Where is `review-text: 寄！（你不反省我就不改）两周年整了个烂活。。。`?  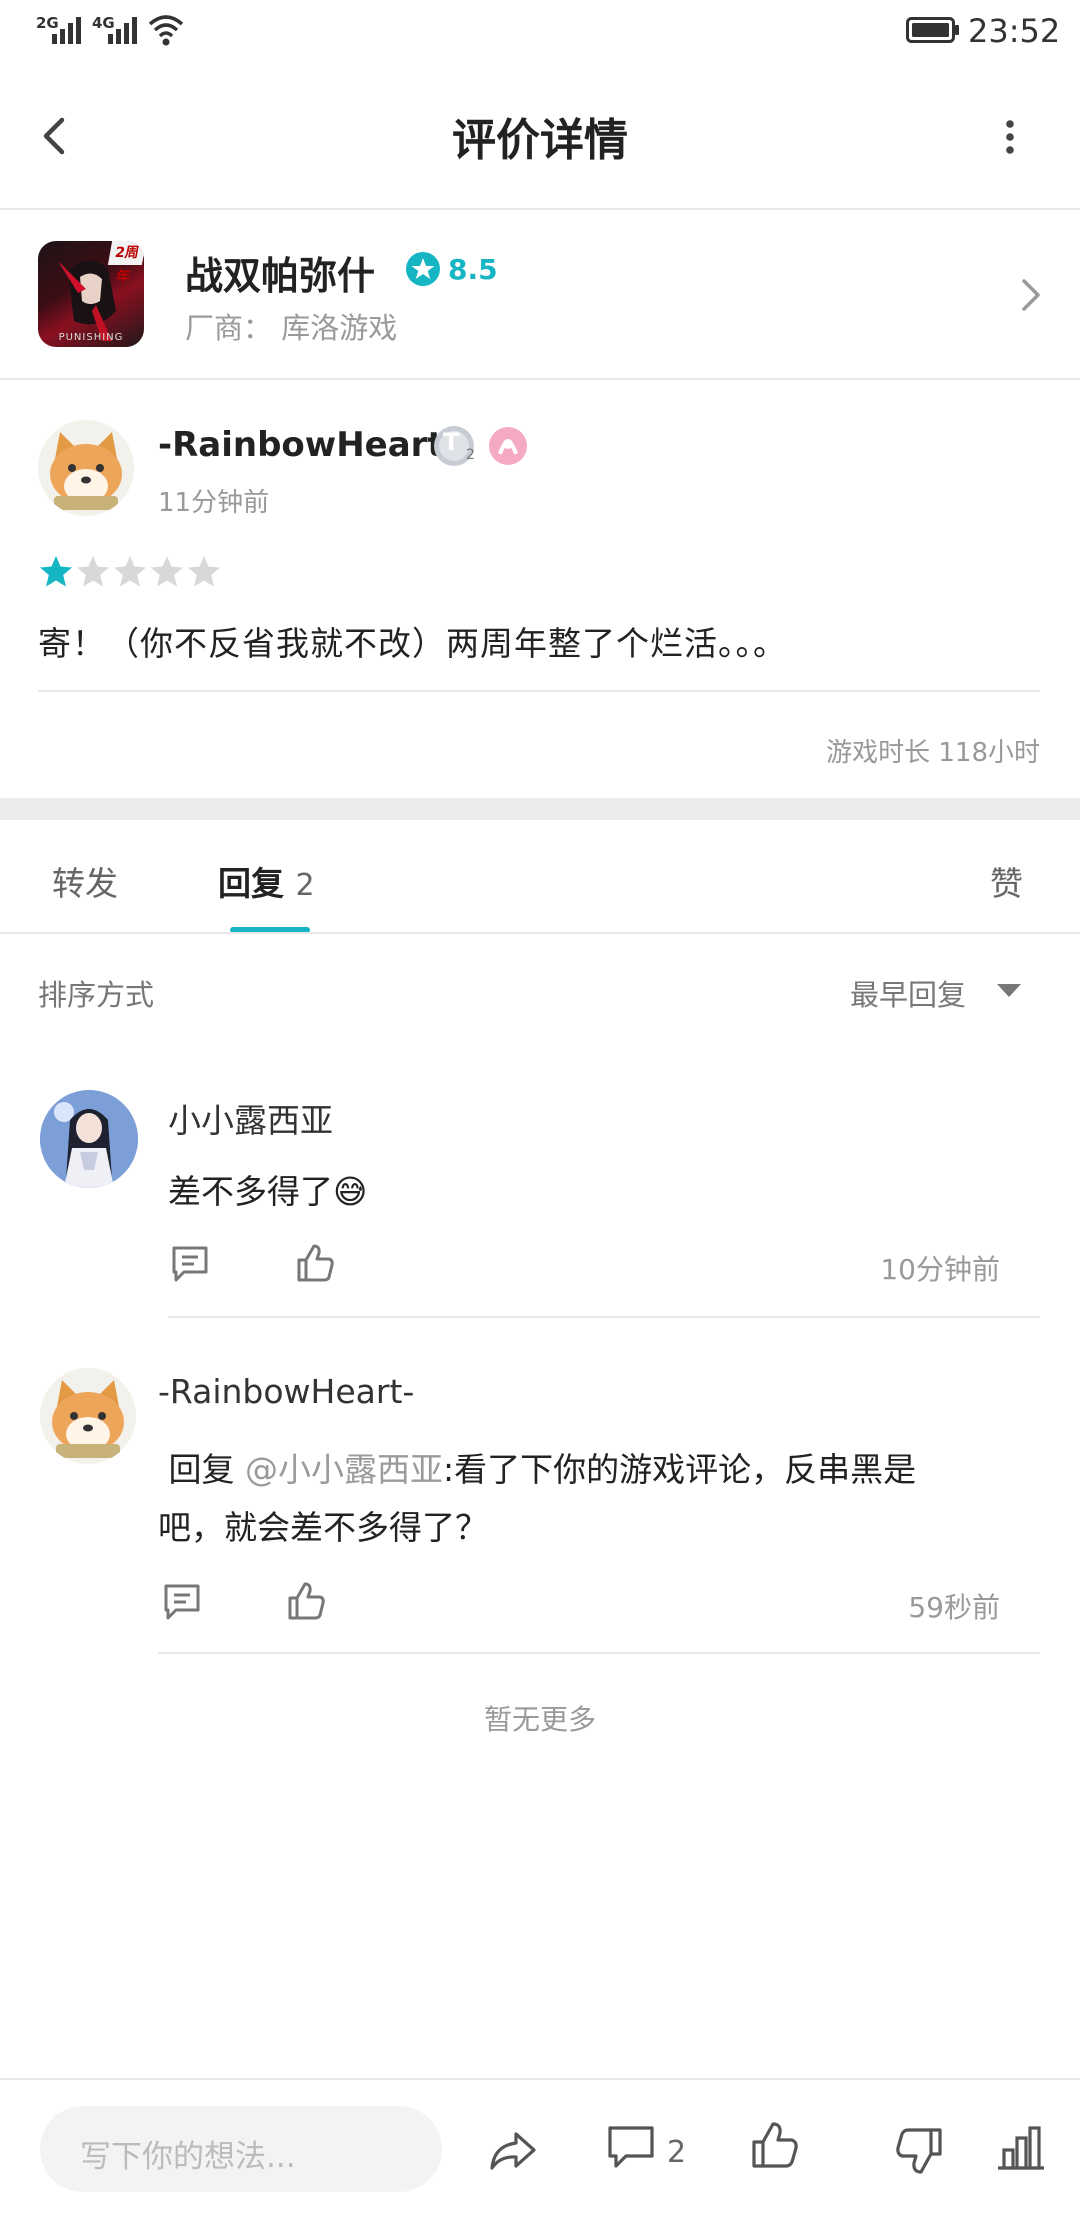
review-text: 寄！（你不反省我就不改）两周年整了个烂活。。。 is located at coordinates (412, 643).